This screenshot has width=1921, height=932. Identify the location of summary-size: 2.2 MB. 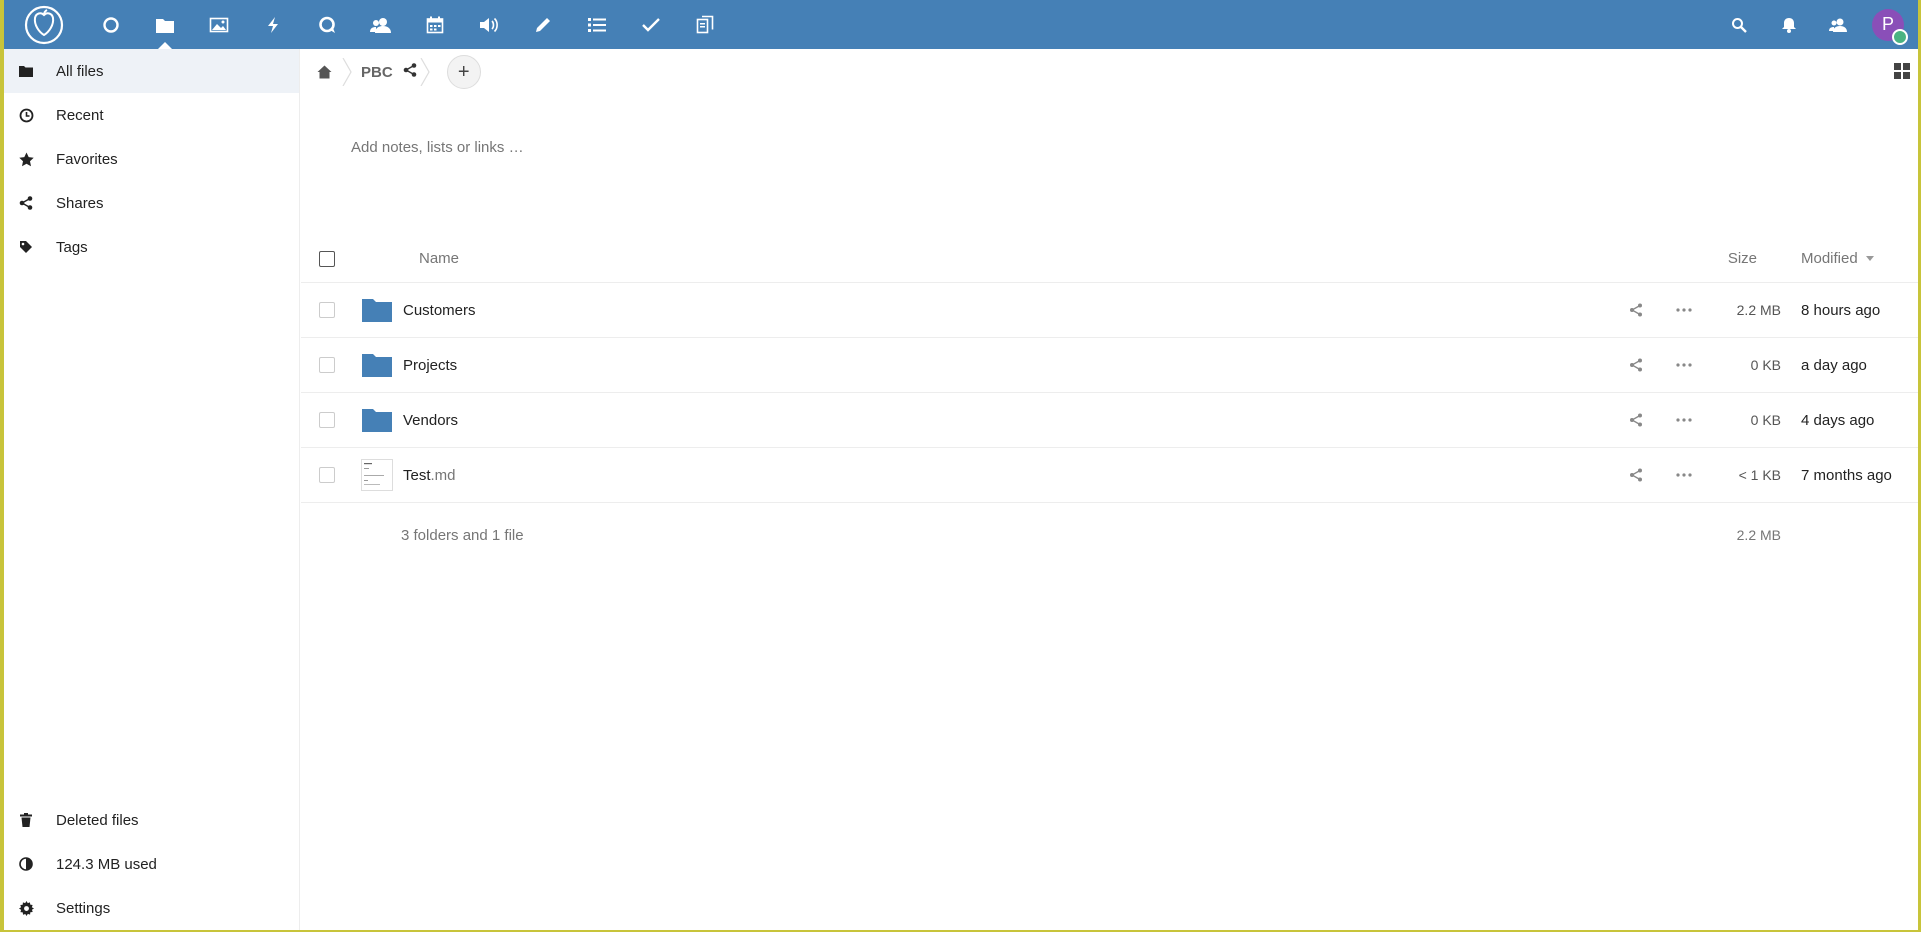
(1758, 535).